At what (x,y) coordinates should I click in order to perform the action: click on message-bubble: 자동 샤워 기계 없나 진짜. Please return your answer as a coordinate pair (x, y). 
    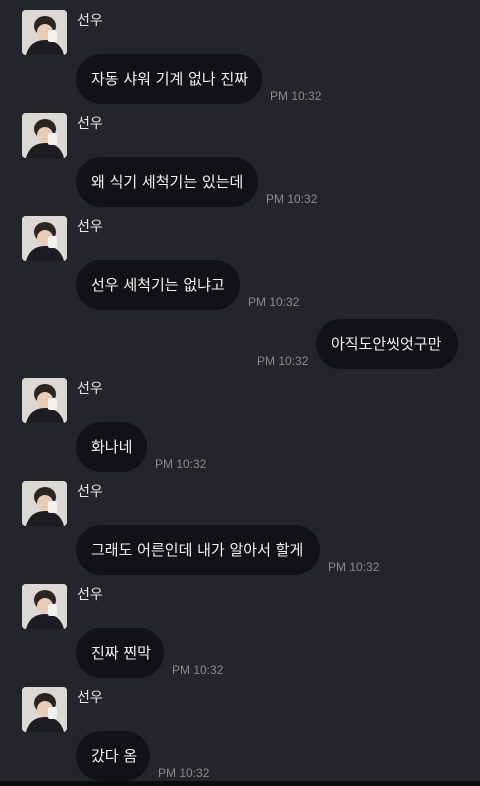
    Looking at the image, I should click on (169, 79).